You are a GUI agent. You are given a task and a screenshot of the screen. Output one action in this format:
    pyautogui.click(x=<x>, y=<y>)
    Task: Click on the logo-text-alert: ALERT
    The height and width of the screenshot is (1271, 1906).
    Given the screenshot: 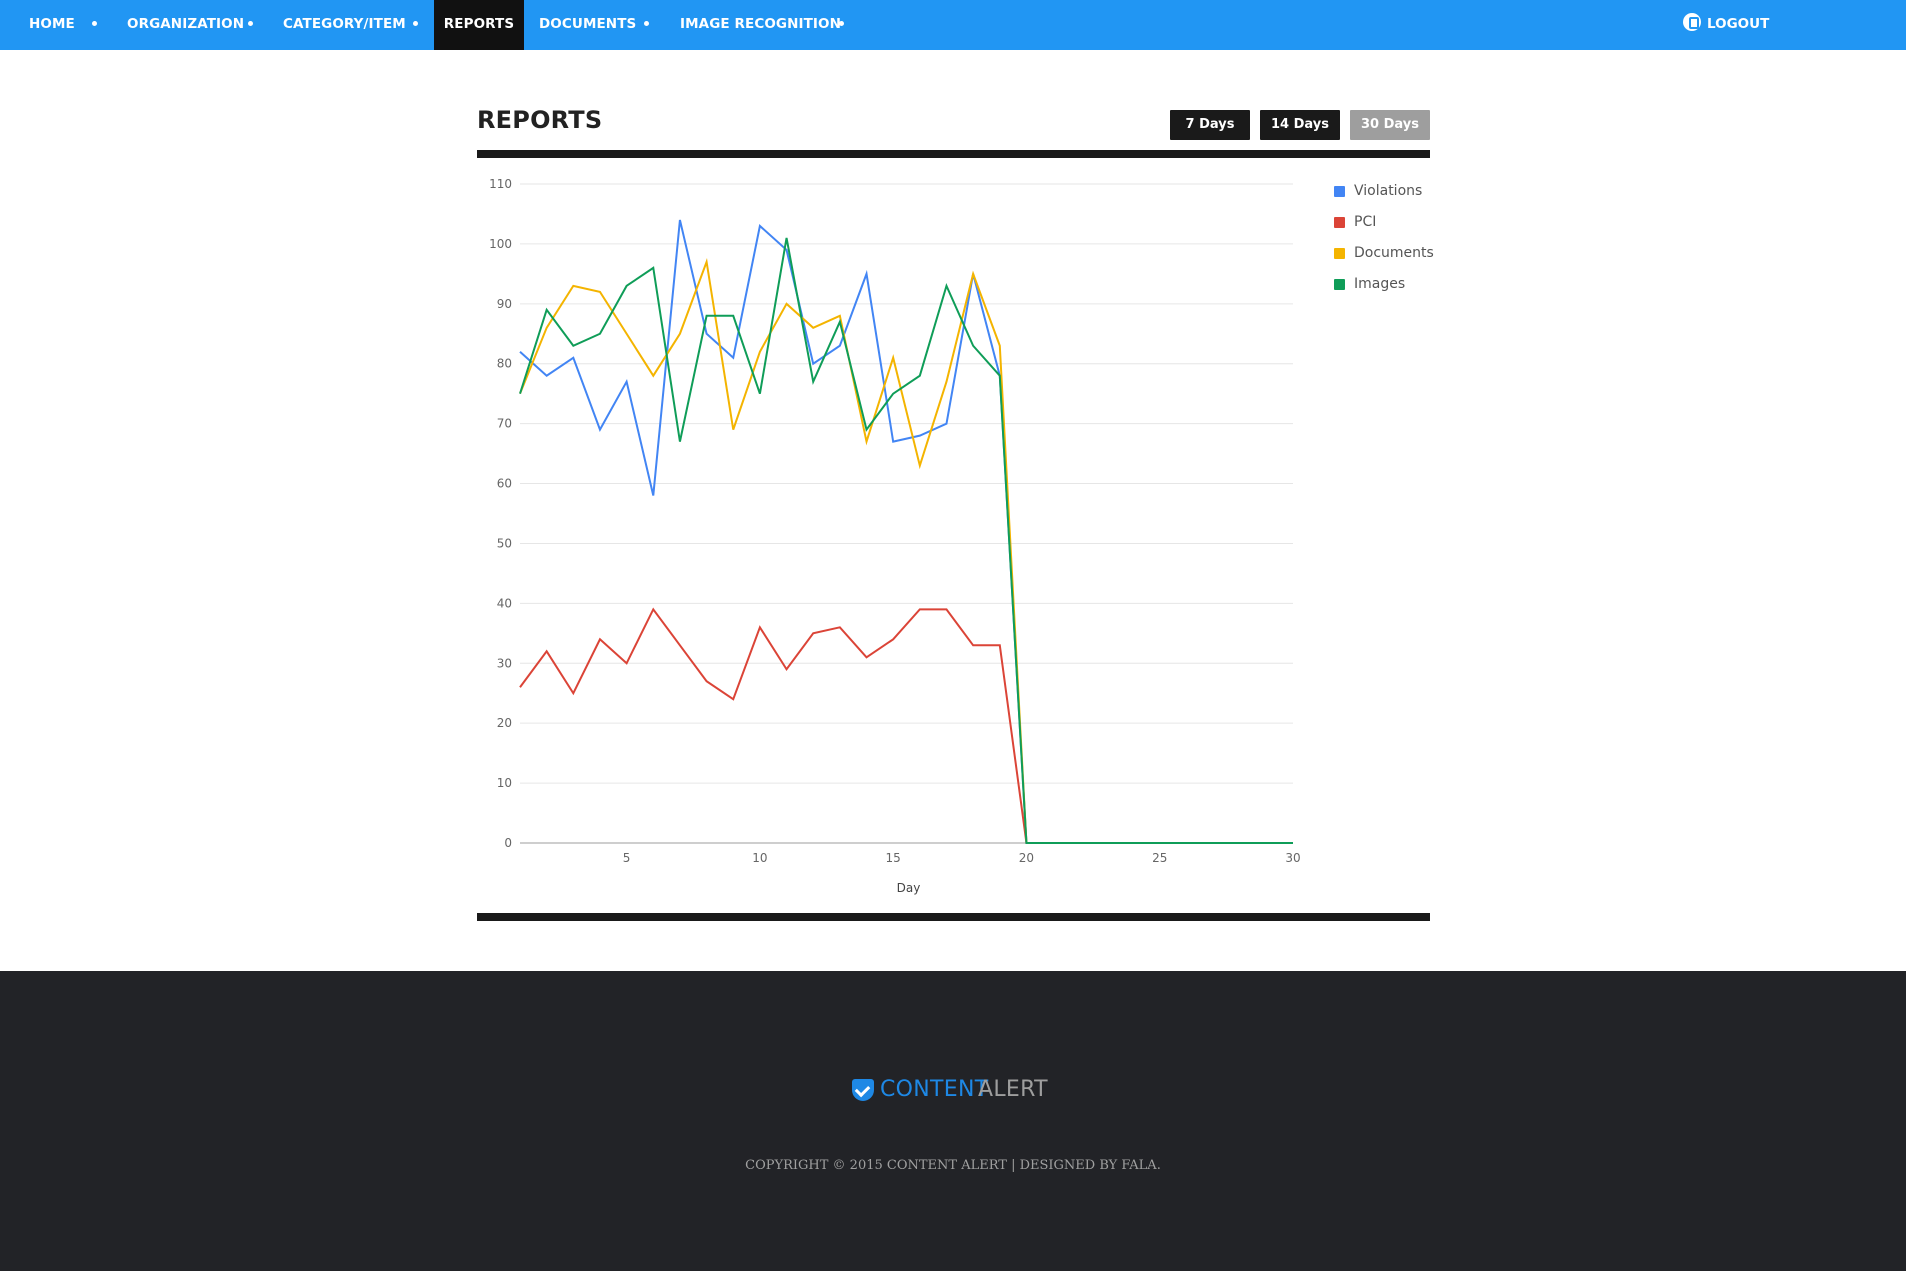 What is the action you would take?
    pyautogui.click(x=1013, y=1089)
    